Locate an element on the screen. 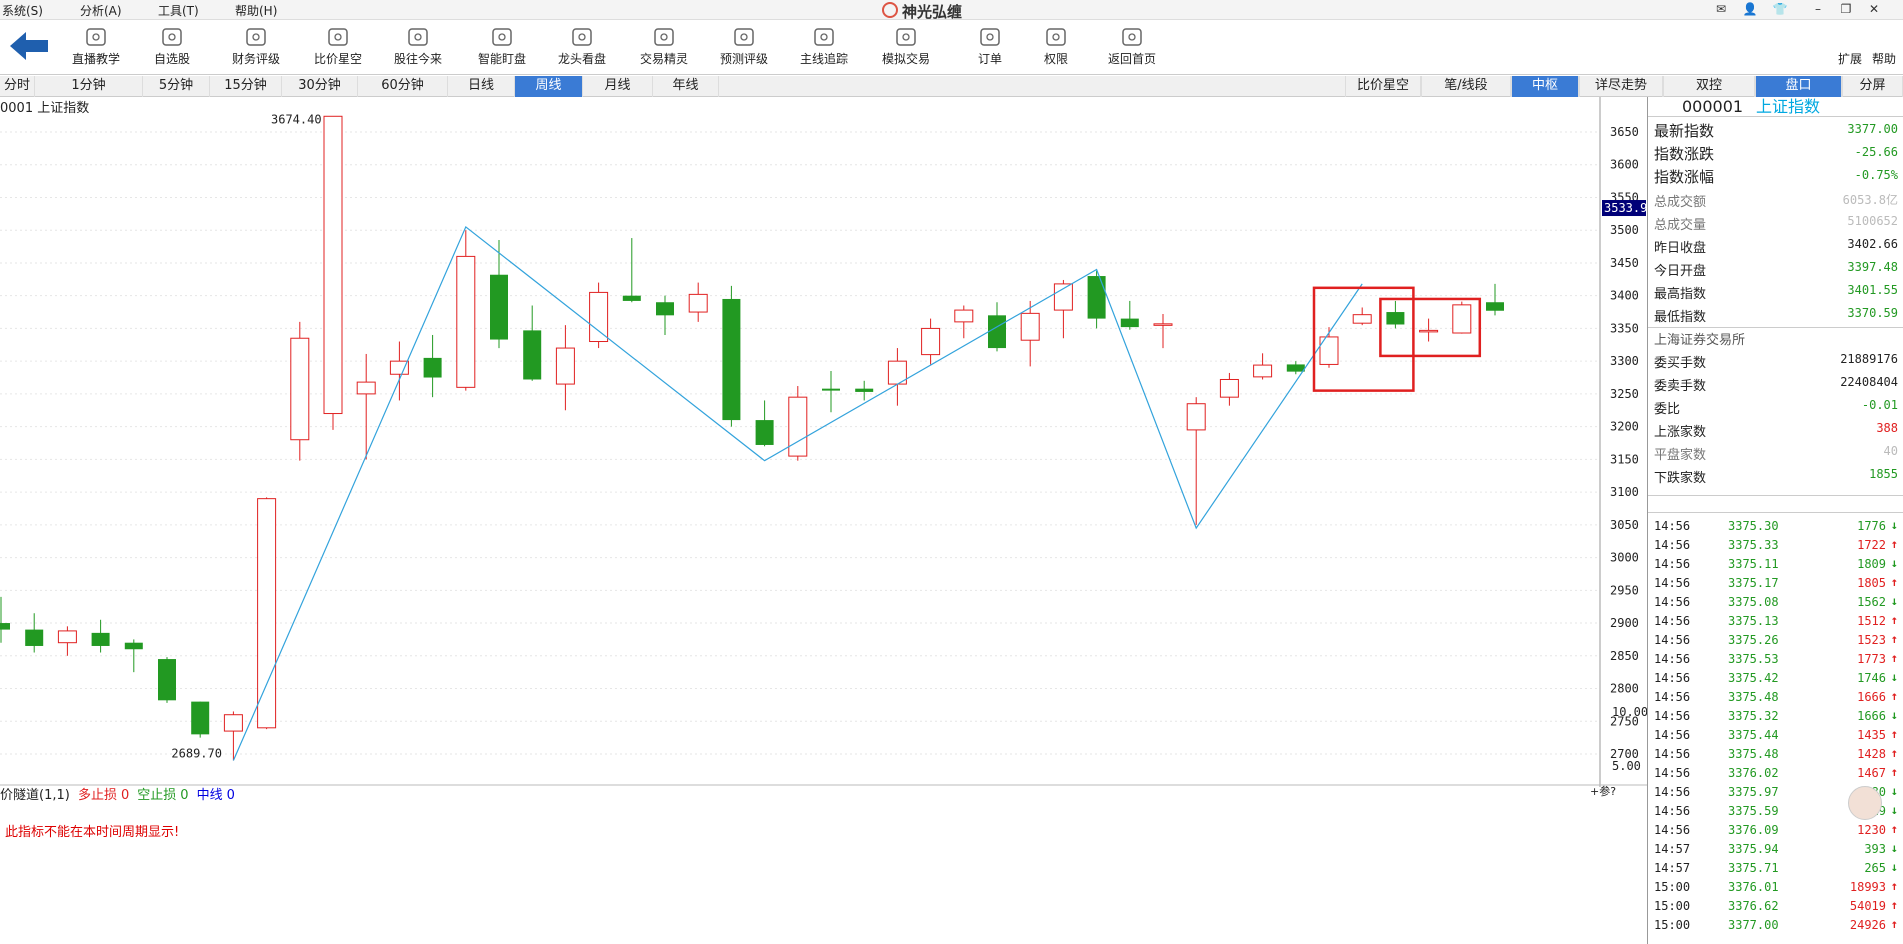 The image size is (1903, 944). user-icon: 👤 is located at coordinates (1750, 10).